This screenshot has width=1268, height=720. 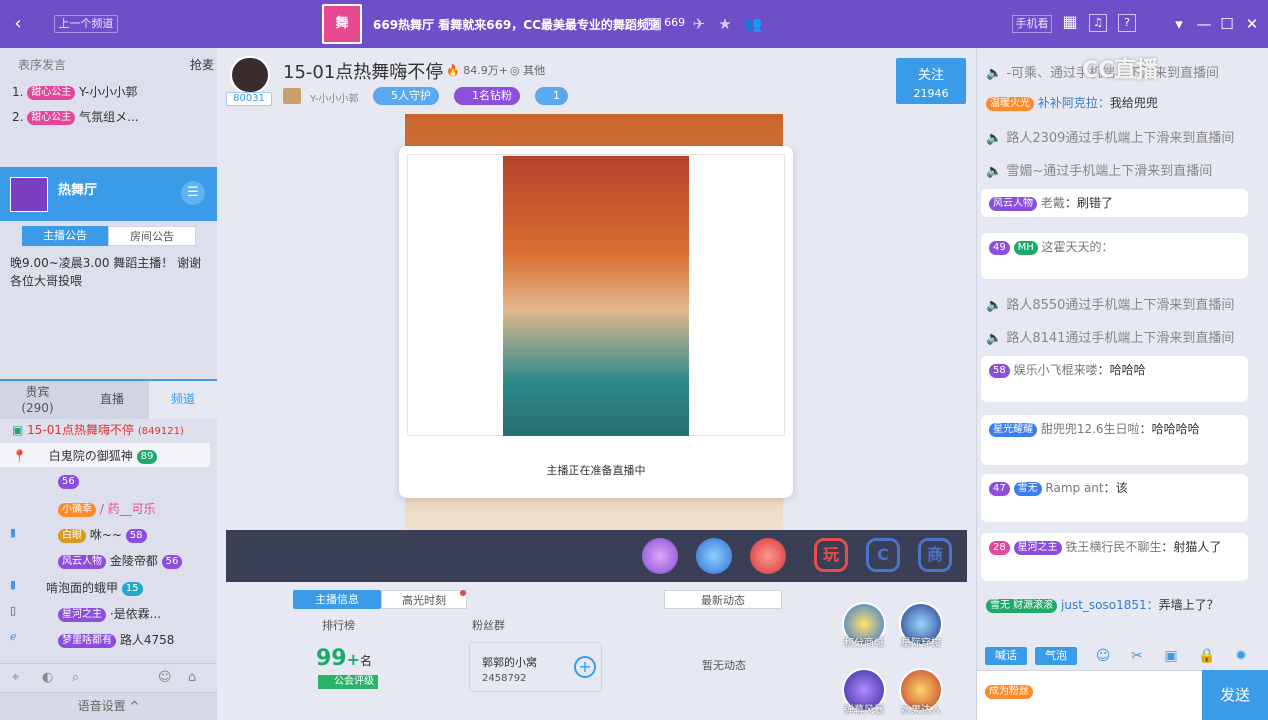 What do you see at coordinates (102, 534) in the screenshot?
I see `user-row: 白眼 咻~~ 58` at bounding box center [102, 534].